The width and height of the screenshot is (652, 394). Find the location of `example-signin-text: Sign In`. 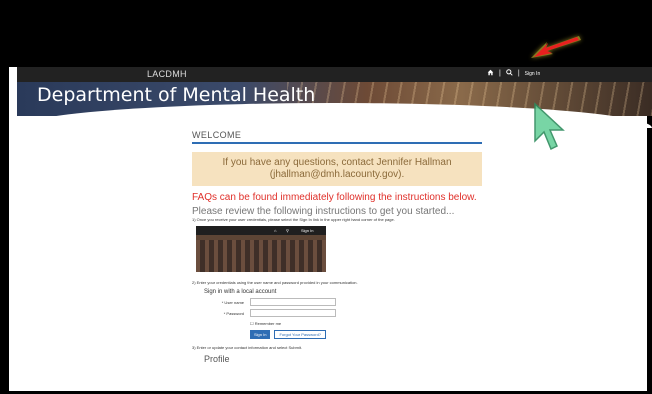

example-signin-text: Sign In is located at coordinates (307, 230).